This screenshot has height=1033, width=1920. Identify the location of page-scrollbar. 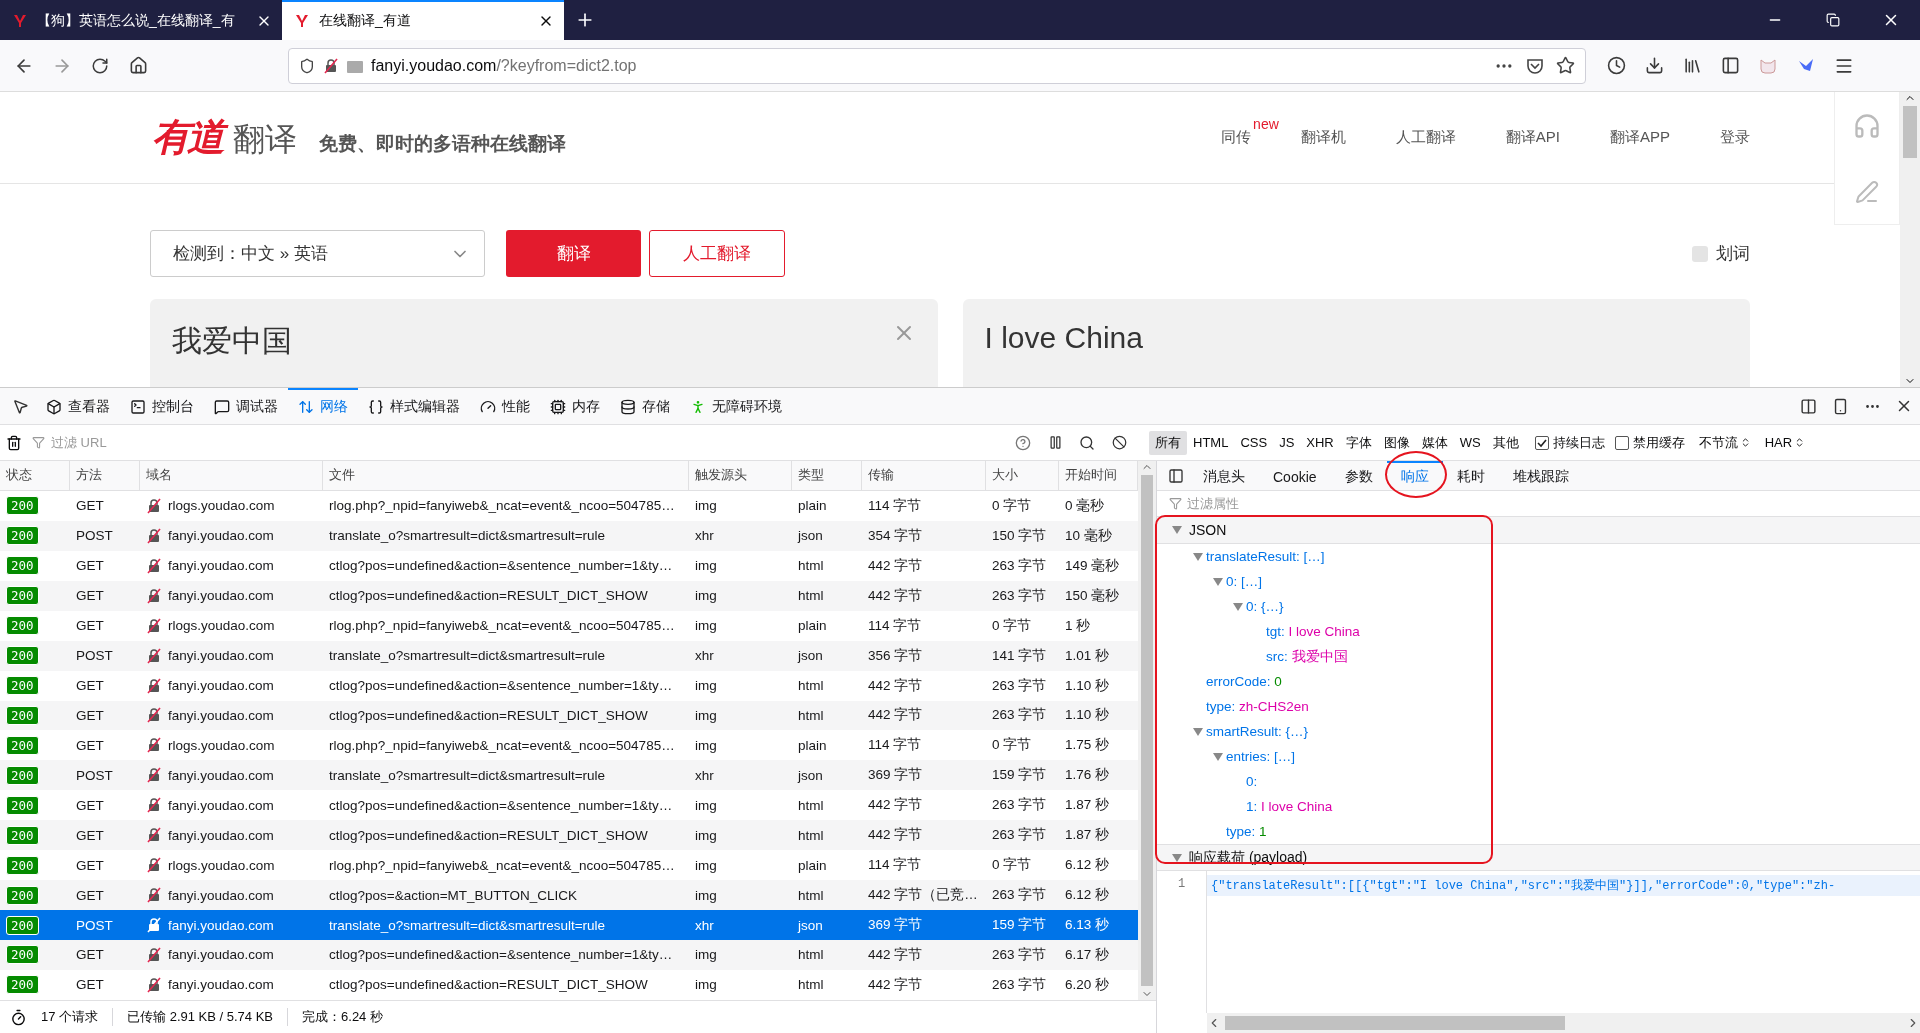
(1910, 239).